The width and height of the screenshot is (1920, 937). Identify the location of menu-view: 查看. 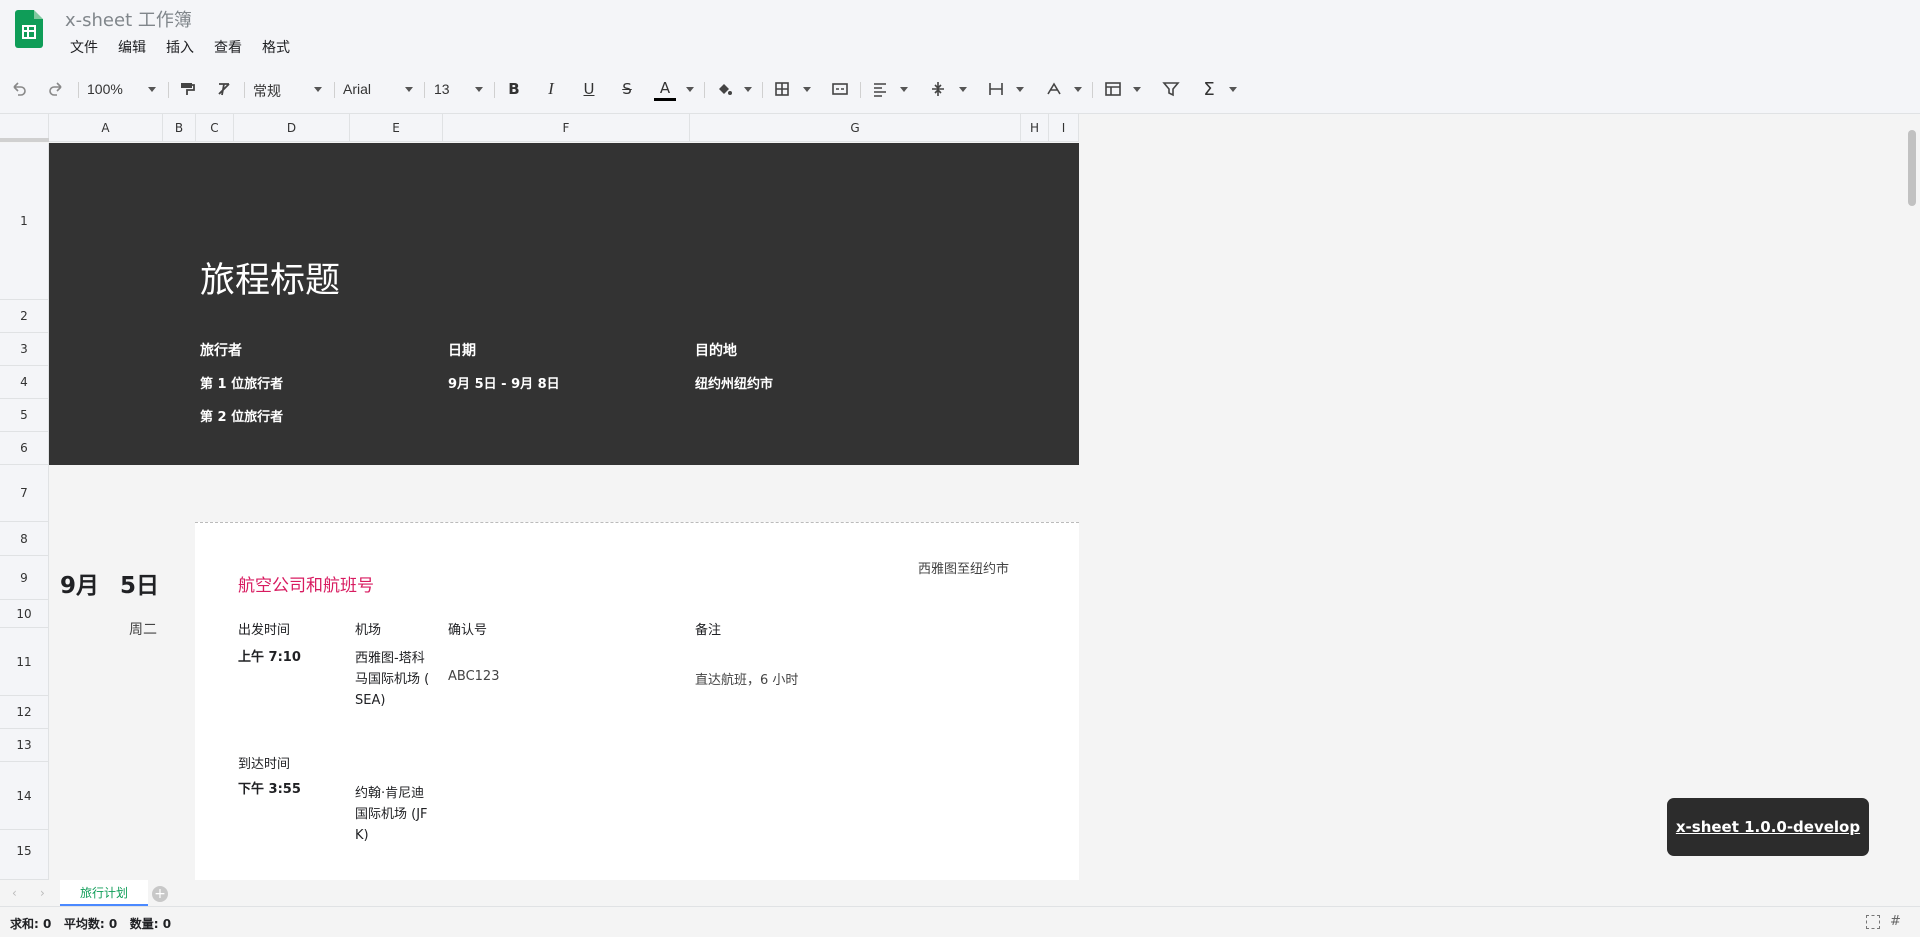
(228, 48).